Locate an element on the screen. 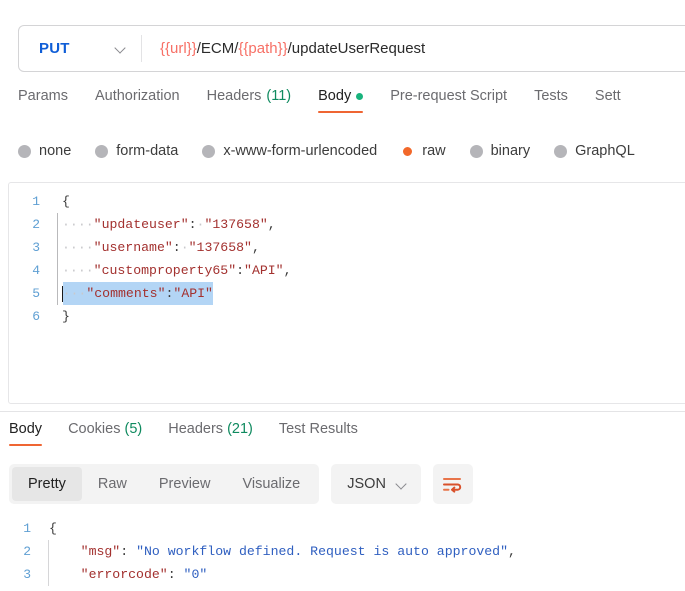  code-token: "comments" is located at coordinates (126, 293).